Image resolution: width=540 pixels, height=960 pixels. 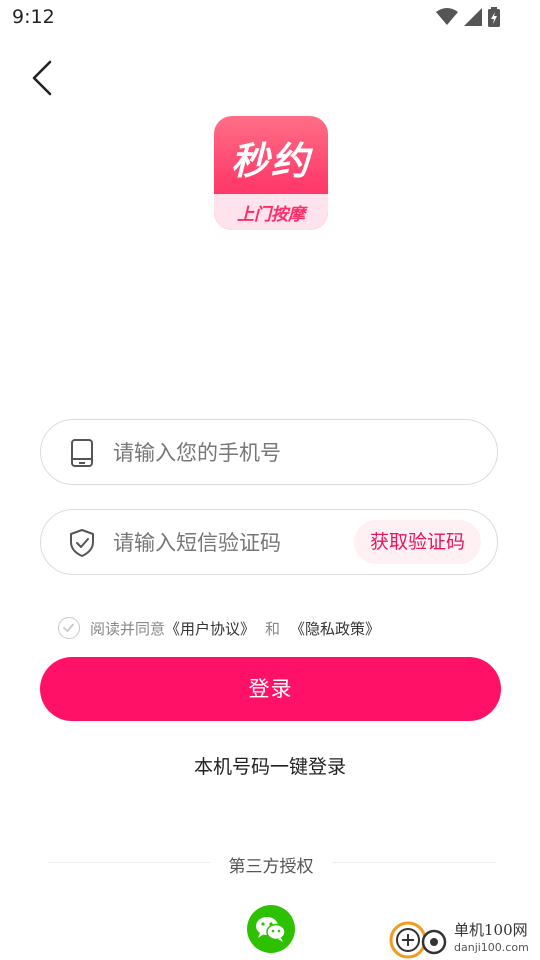 What do you see at coordinates (129, 862) in the screenshot?
I see `divider-left` at bounding box center [129, 862].